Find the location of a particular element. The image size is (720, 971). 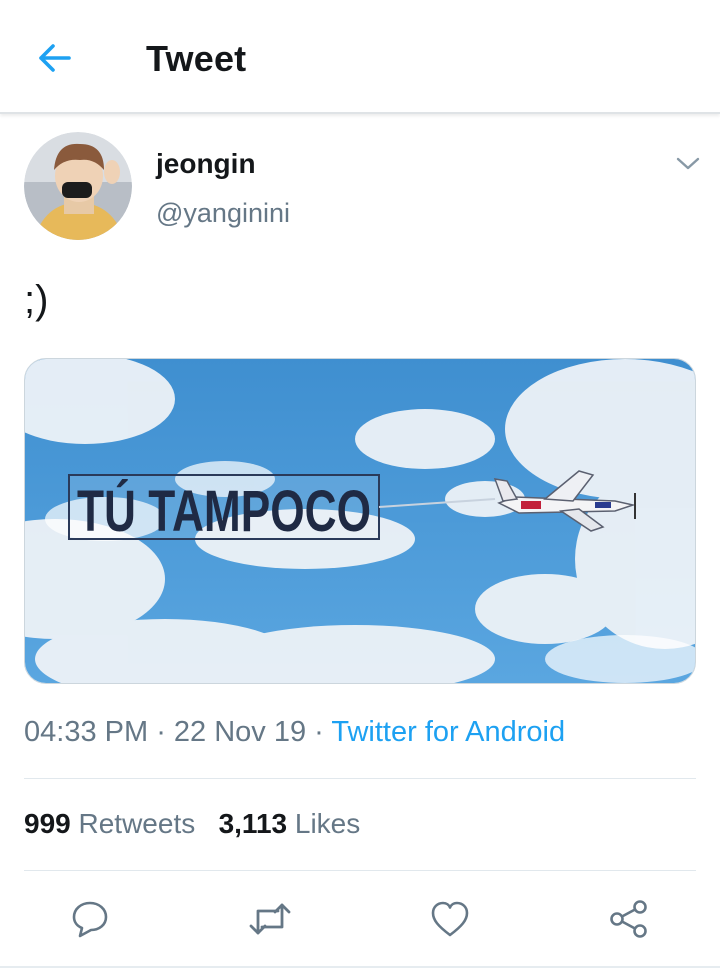

author-display-name: jeongin is located at coordinates (206, 164).